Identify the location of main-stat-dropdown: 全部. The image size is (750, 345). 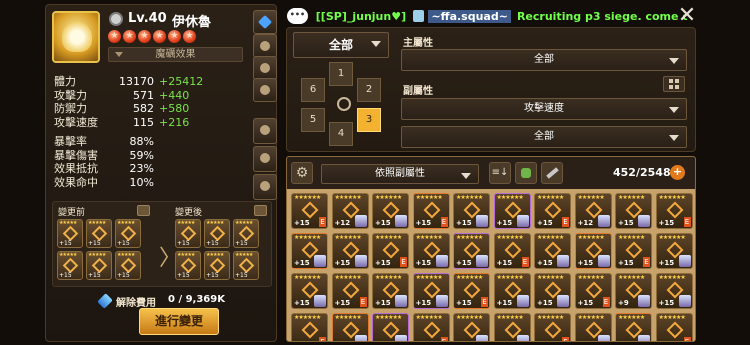
(544, 60).